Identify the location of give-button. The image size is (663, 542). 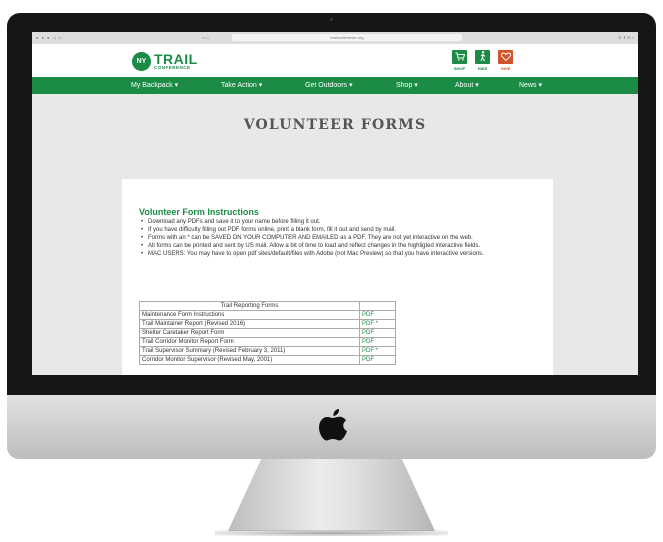
(505, 57).